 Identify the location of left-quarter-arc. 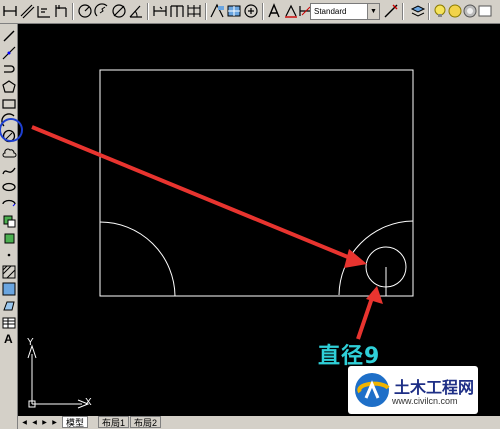
(137, 259).